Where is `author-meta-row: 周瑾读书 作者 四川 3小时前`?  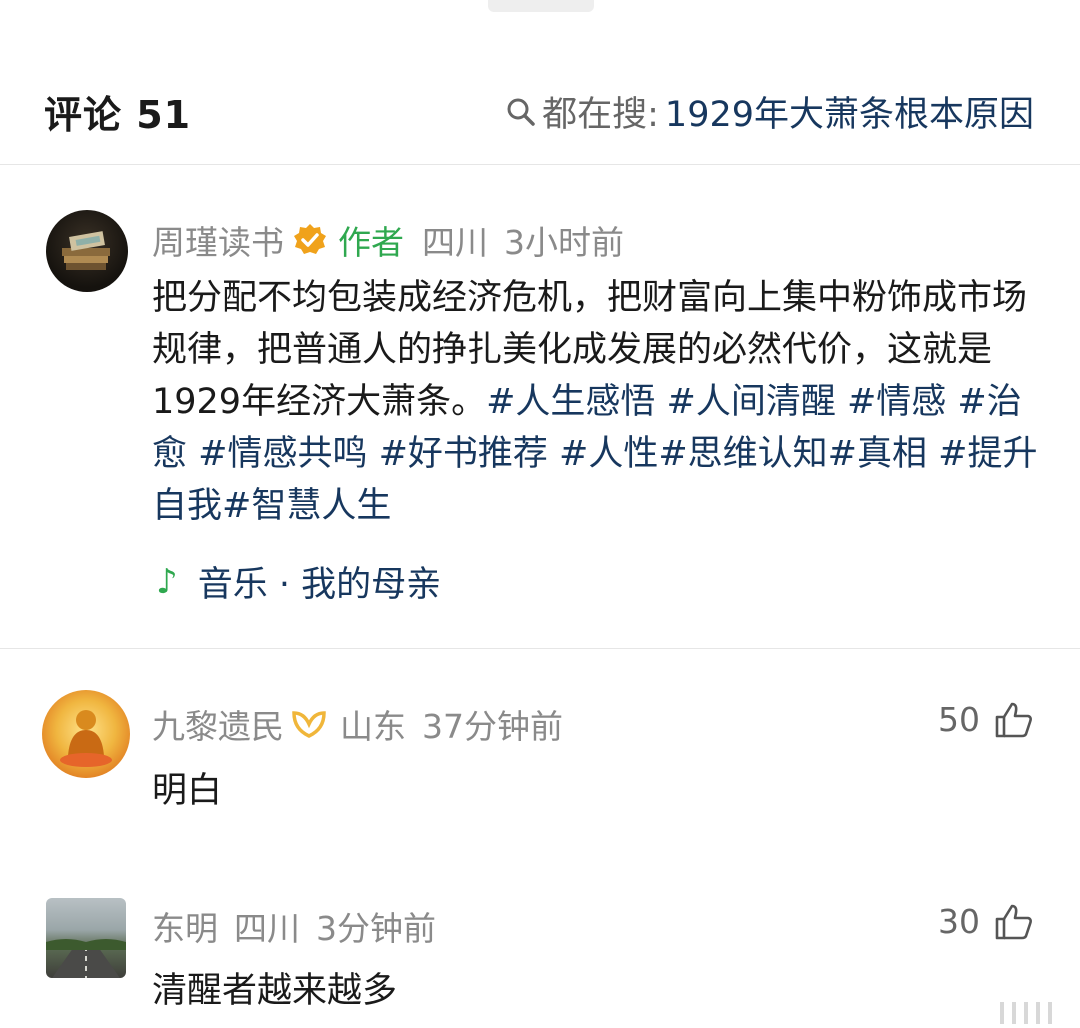
author-meta-row: 周瑾读书 作者 四川 3小时前 is located at coordinates (388, 240).